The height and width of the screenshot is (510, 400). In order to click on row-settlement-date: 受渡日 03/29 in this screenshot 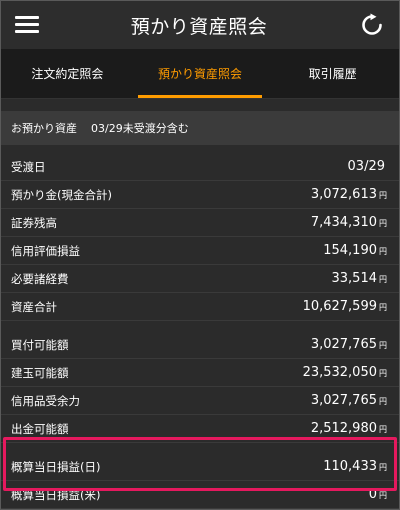, I will do `click(200, 167)`.